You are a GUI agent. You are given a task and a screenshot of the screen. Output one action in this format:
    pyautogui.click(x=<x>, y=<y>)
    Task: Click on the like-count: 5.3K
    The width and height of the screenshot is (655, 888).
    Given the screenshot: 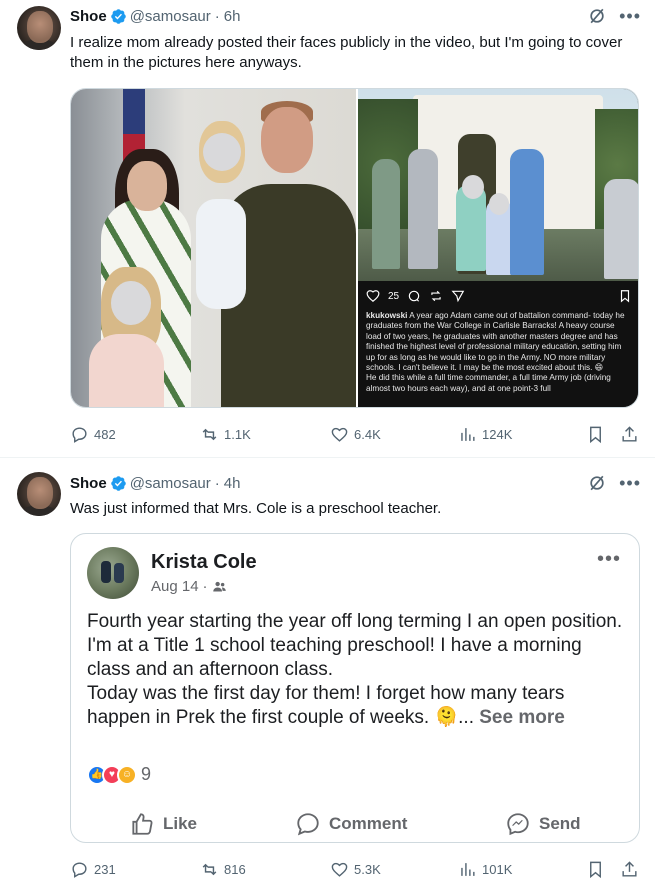 What is the action you would take?
    pyautogui.click(x=367, y=869)
    